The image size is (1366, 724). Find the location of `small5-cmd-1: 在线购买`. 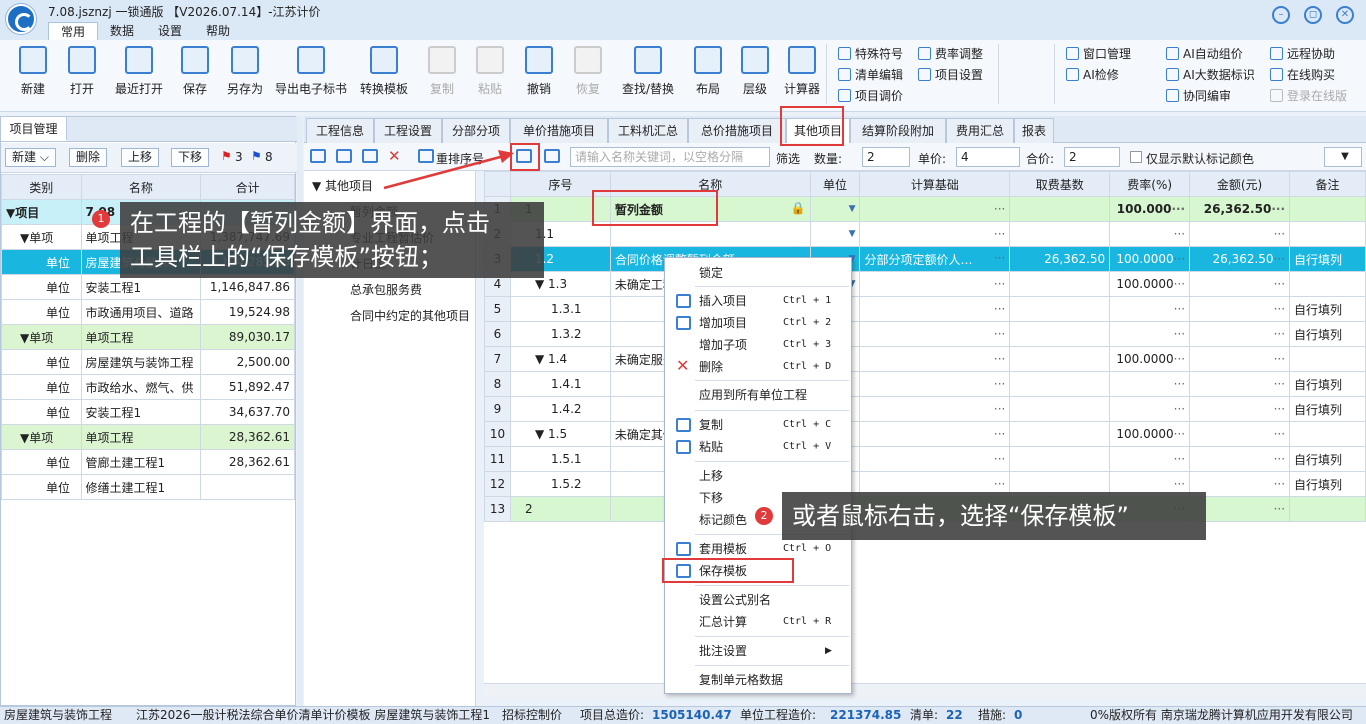

small5-cmd-1: 在线购买 is located at coordinates (1302, 75).